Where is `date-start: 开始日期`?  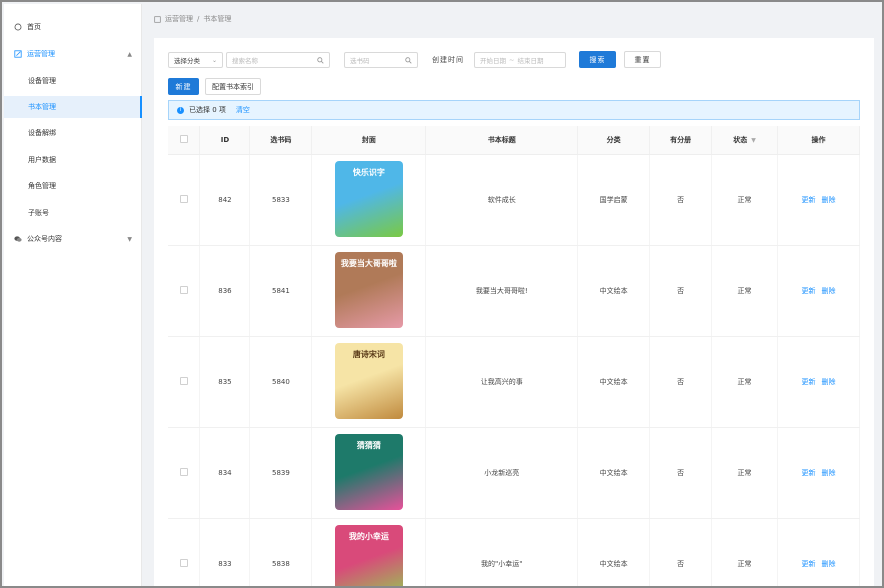
date-start: 开始日期 is located at coordinates (493, 61).